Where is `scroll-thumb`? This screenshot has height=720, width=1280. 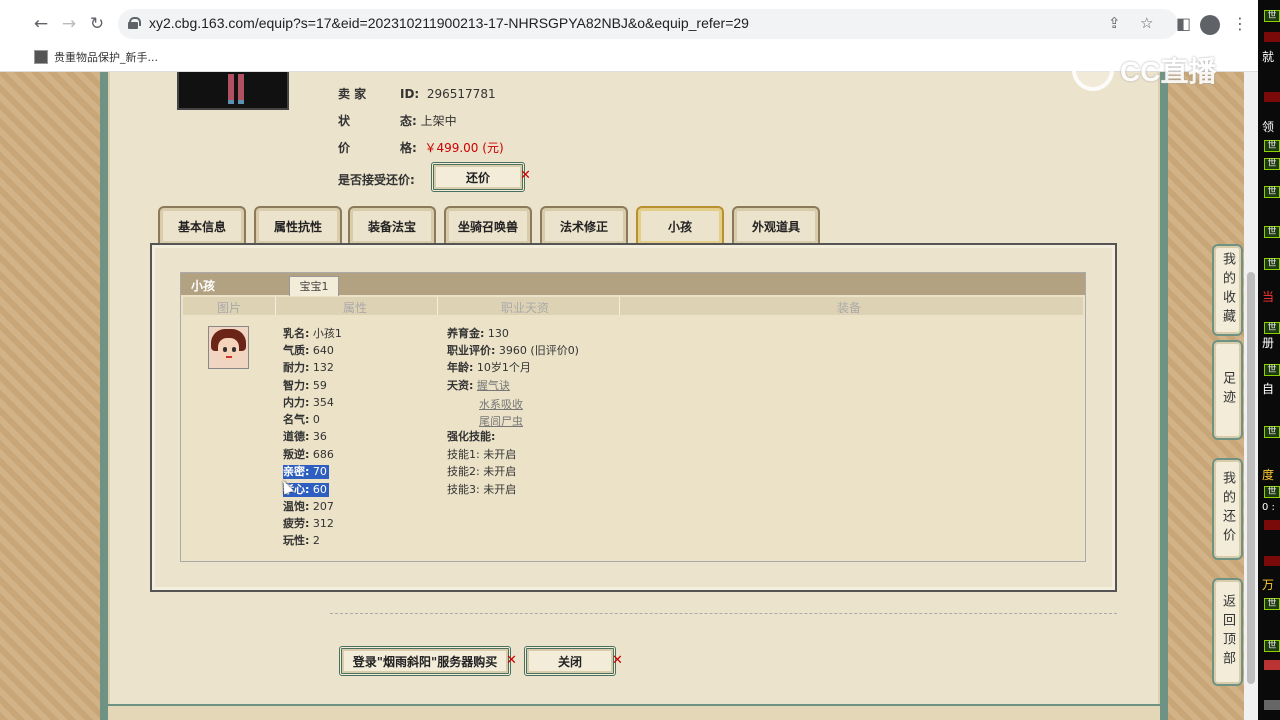 scroll-thumb is located at coordinates (1251, 478).